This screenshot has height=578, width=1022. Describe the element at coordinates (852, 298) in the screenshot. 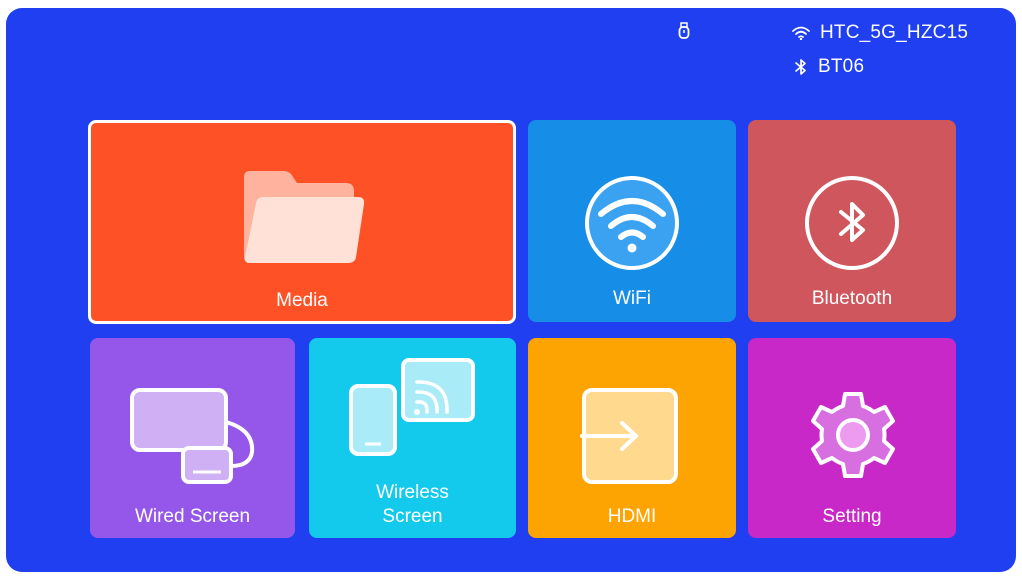

I see `tile-label: Bluetooth` at that location.